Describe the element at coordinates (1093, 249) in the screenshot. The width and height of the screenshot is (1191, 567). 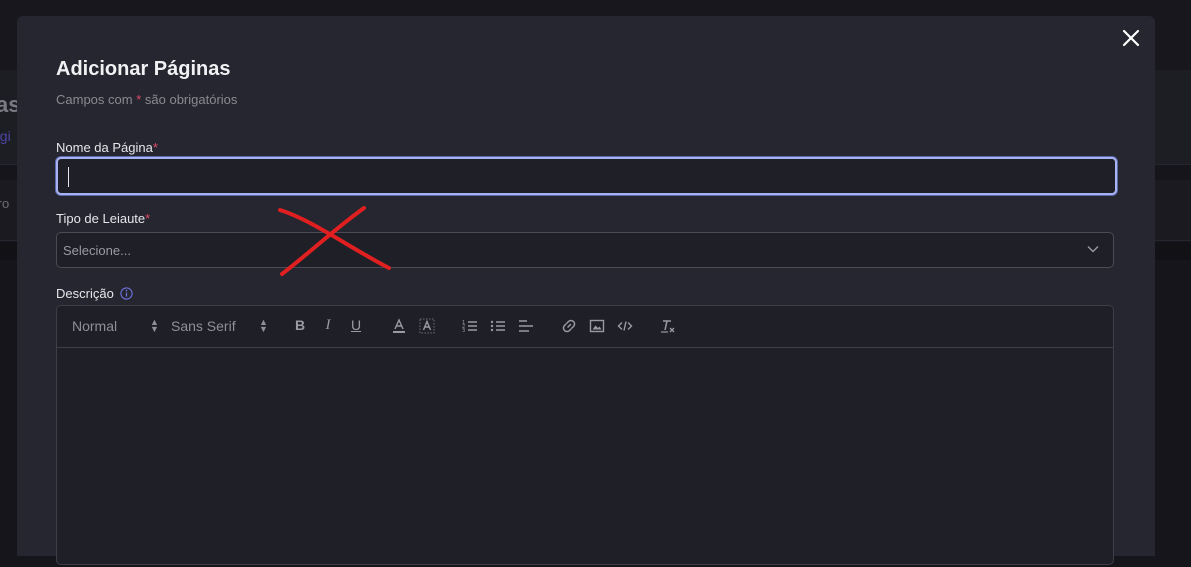
I see `chevron-down-icon` at that location.